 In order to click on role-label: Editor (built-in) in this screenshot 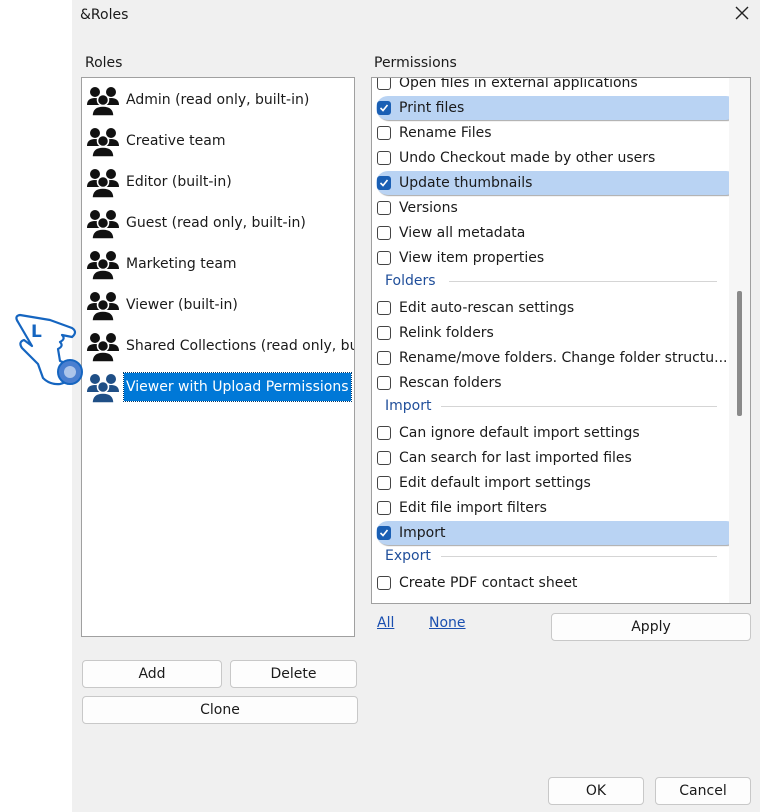, I will do `click(179, 182)`.